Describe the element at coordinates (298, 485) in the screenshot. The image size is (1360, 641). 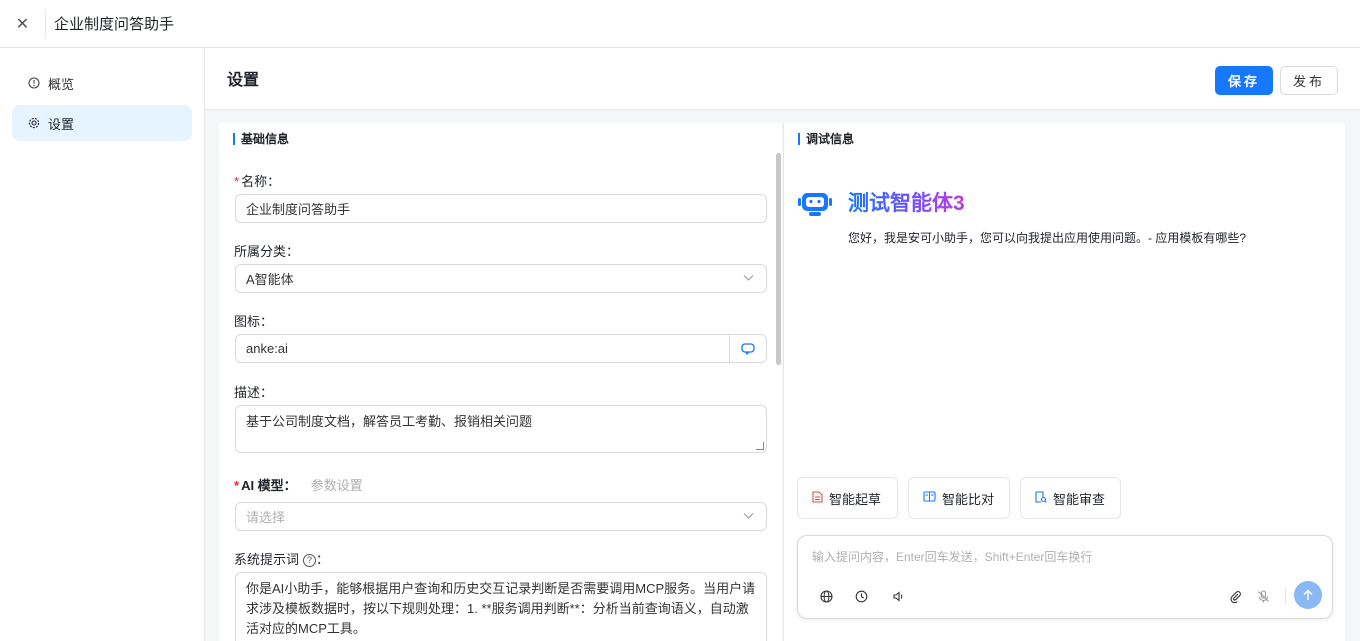
I see `ai-model-label: * AI 模型： 参数设置` at that location.